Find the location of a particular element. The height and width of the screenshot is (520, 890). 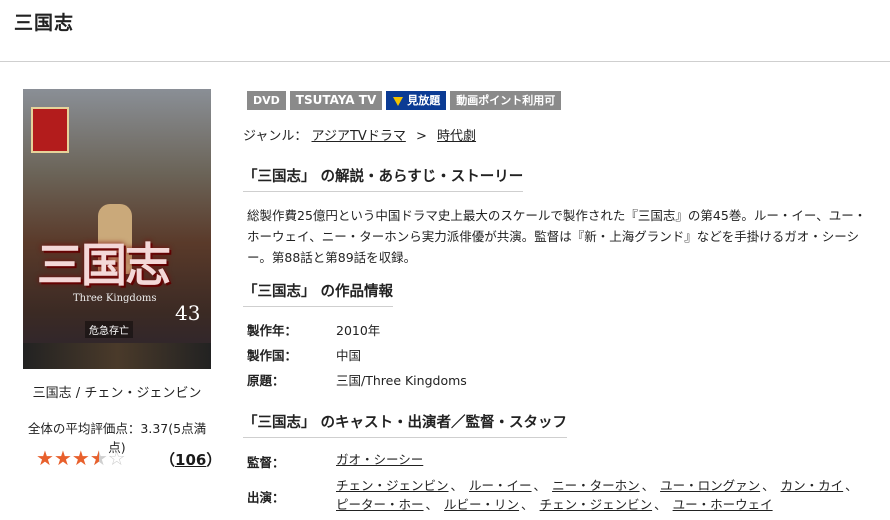

badge-points: 動画ポイント利用可 is located at coordinates (506, 100).